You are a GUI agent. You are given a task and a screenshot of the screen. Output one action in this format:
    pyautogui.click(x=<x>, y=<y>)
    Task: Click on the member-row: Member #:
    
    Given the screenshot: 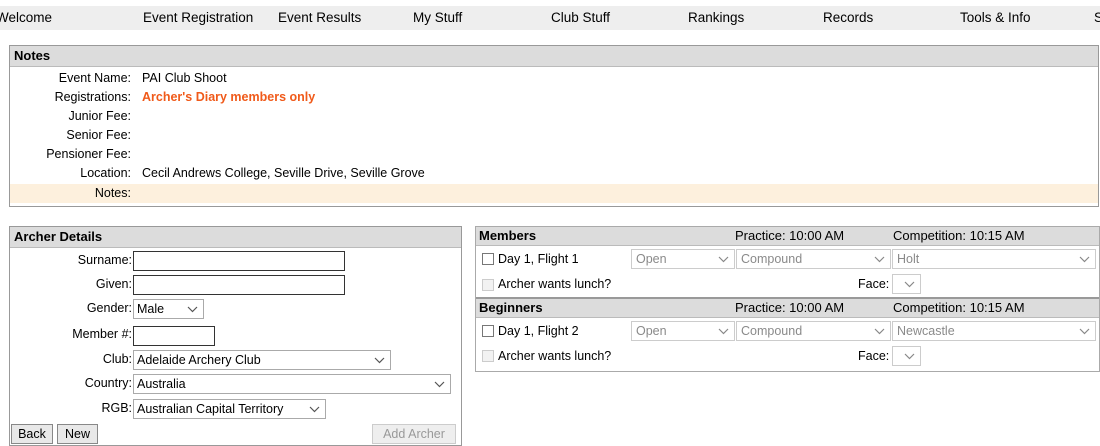 What is the action you would take?
    pyautogui.click(x=235, y=333)
    